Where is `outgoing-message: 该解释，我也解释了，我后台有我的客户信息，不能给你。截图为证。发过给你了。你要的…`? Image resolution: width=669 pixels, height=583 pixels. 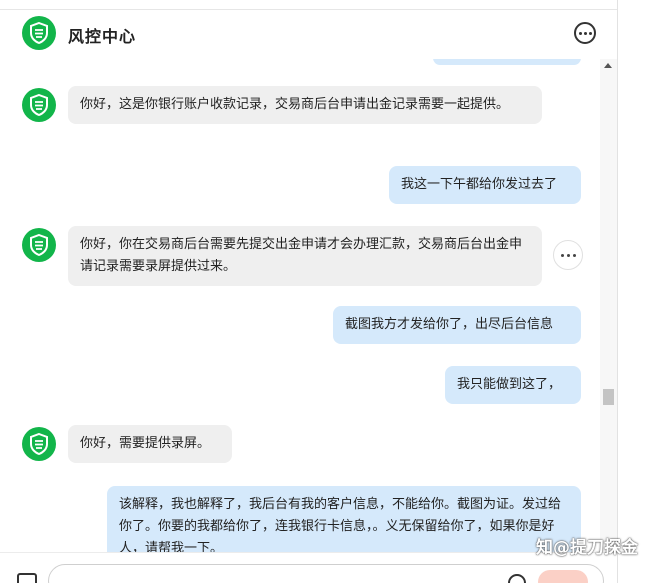
outgoing-message: 该解释，我也解释了，我后台有我的客户信息，不能给你。截图为证。发过给你了。你要的… is located at coordinates (344, 519).